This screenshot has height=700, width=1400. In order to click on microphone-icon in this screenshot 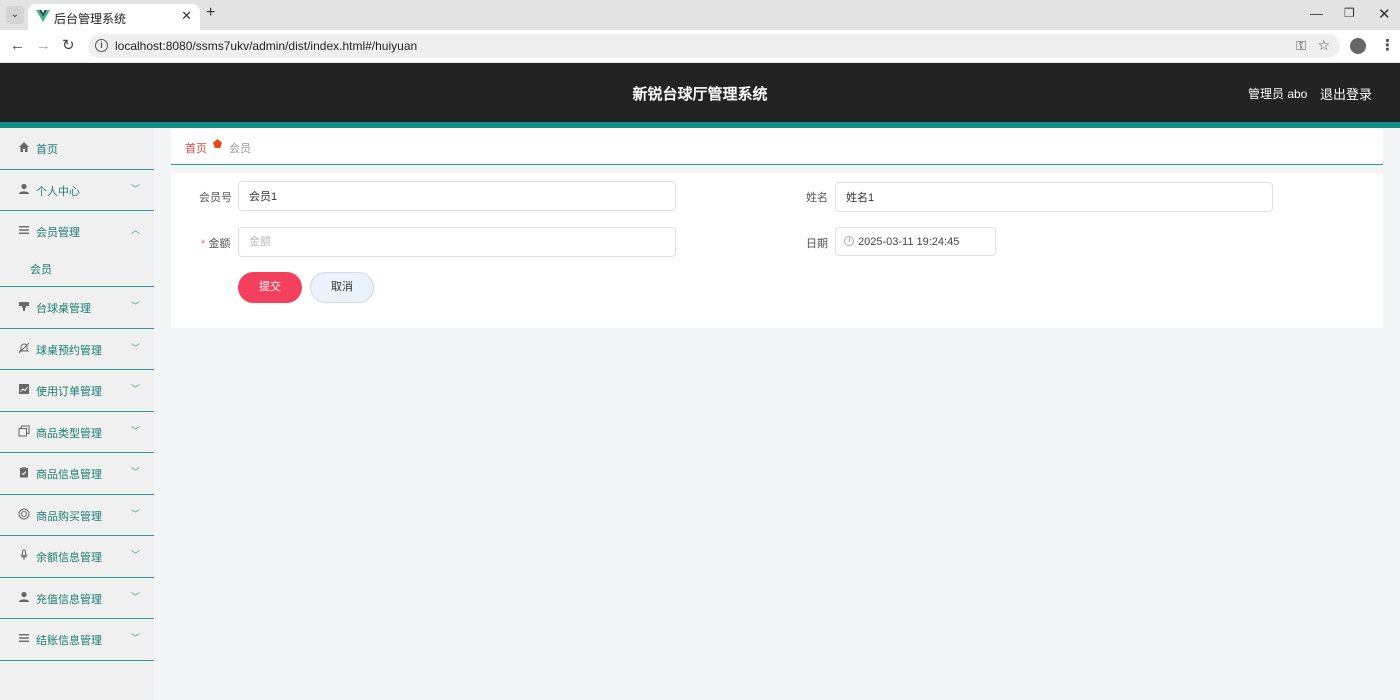, I will do `click(24, 556)`.